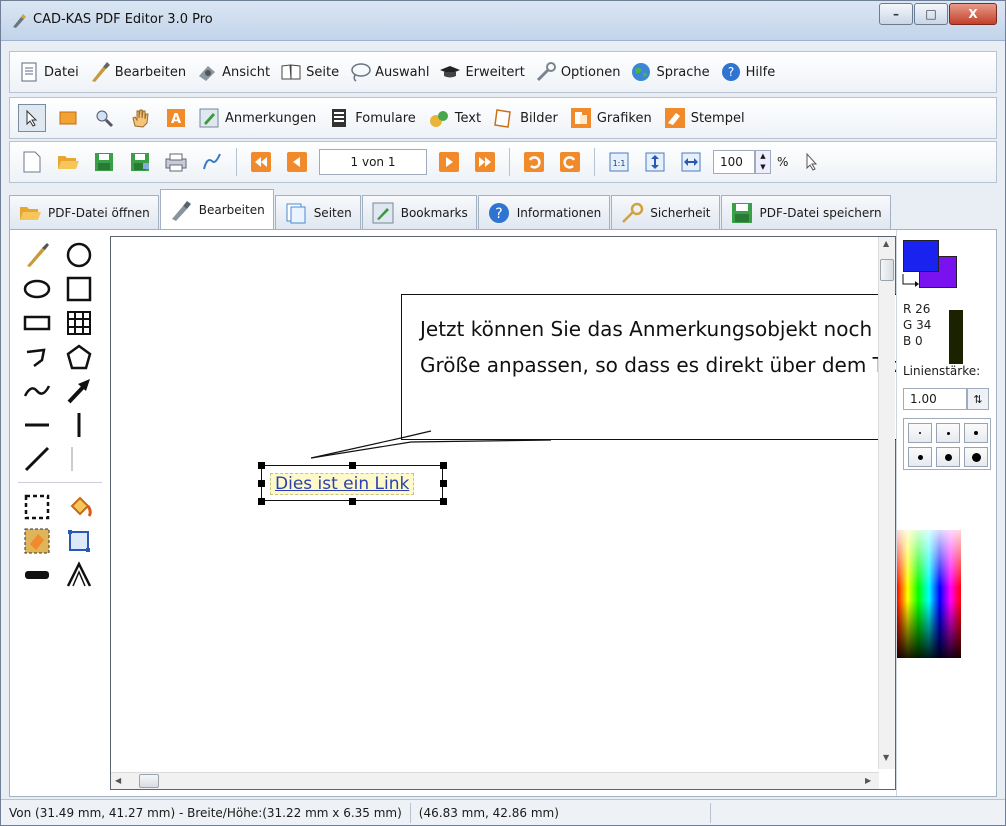 The height and width of the screenshot is (826, 1006). I want to click on tab-informationen: ? Informationen, so click(544, 212).